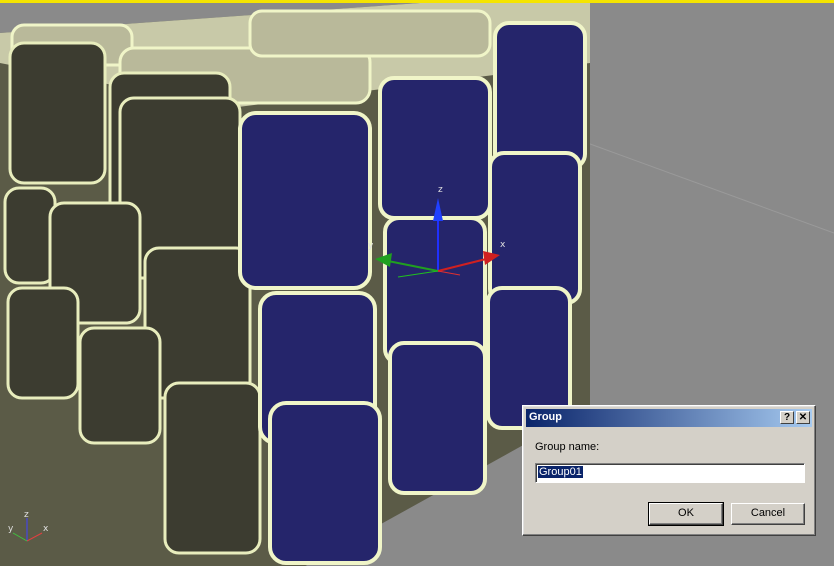  I want to click on group-dialog: Group ? ✕ Group name: Group01 OK Cancel, so click(669, 470).